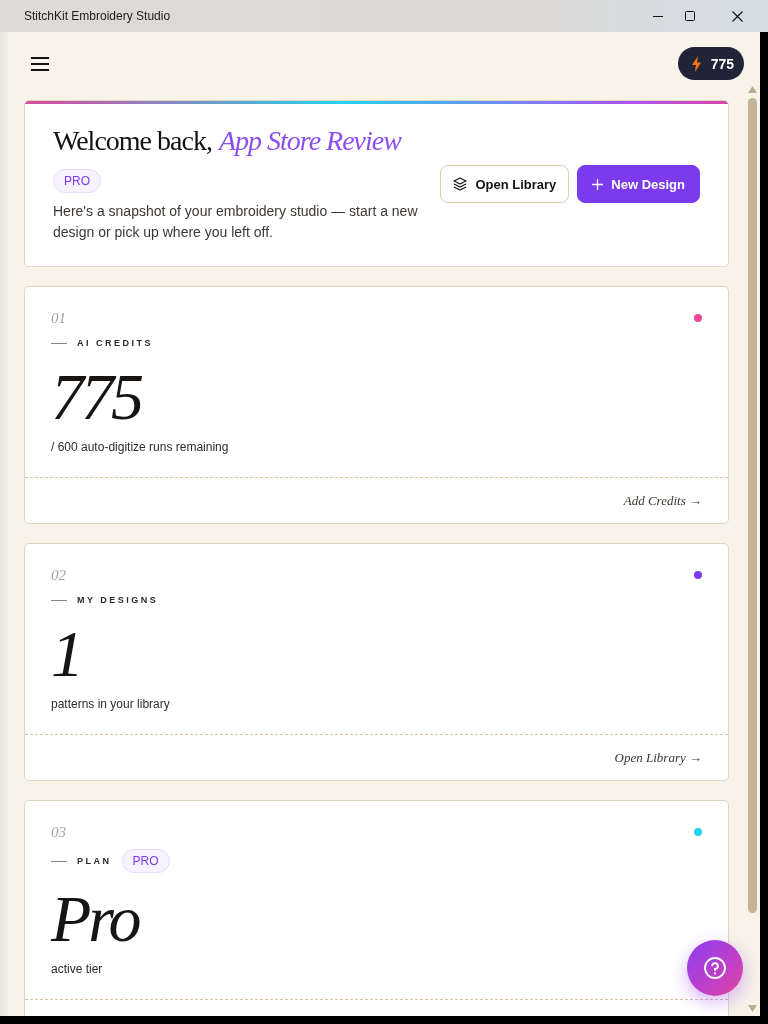 The height and width of the screenshot is (1024, 768). What do you see at coordinates (309, 140) in the screenshot?
I see `user-name: App Store Review` at bounding box center [309, 140].